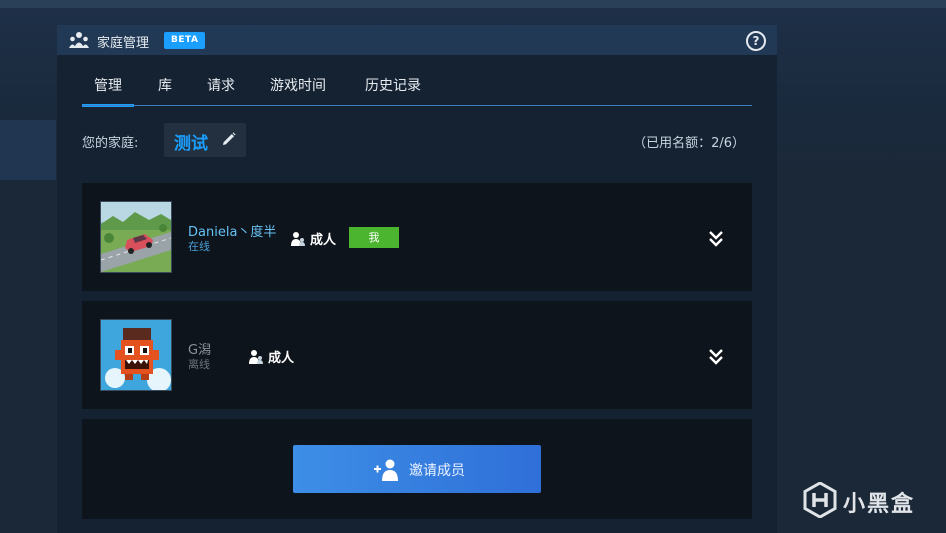 This screenshot has width=946, height=533. Describe the element at coordinates (417, 355) in the screenshot. I see `member-card: G潟 离线 成人` at that location.